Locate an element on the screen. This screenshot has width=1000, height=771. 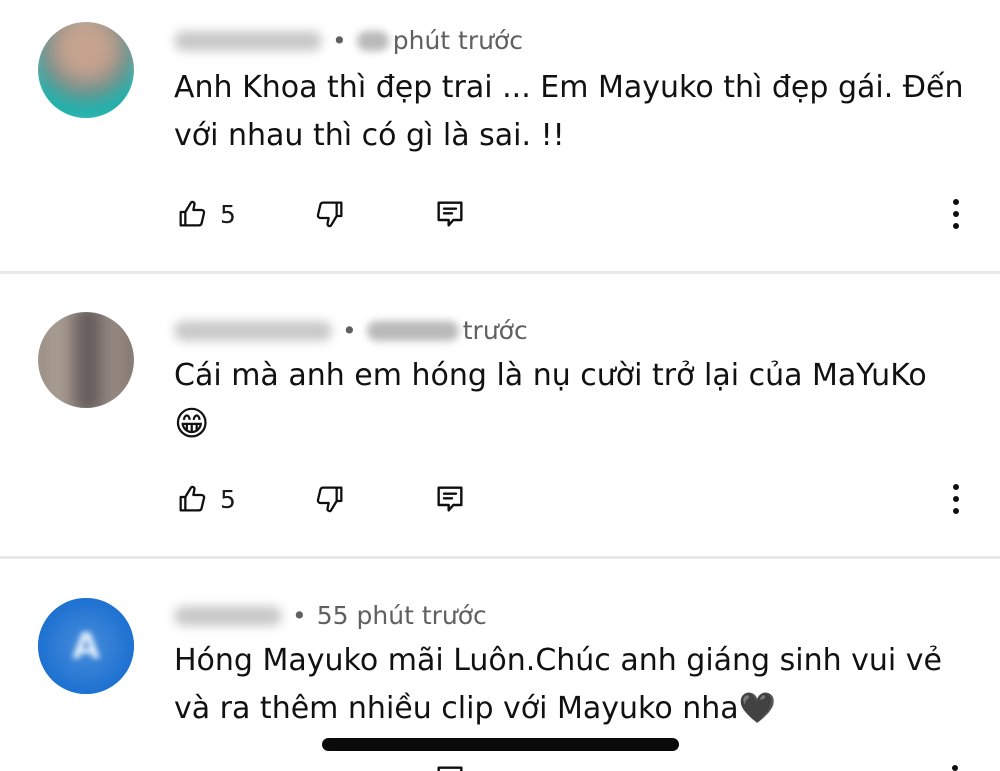
avatar-letter: A is located at coordinates (86, 646).